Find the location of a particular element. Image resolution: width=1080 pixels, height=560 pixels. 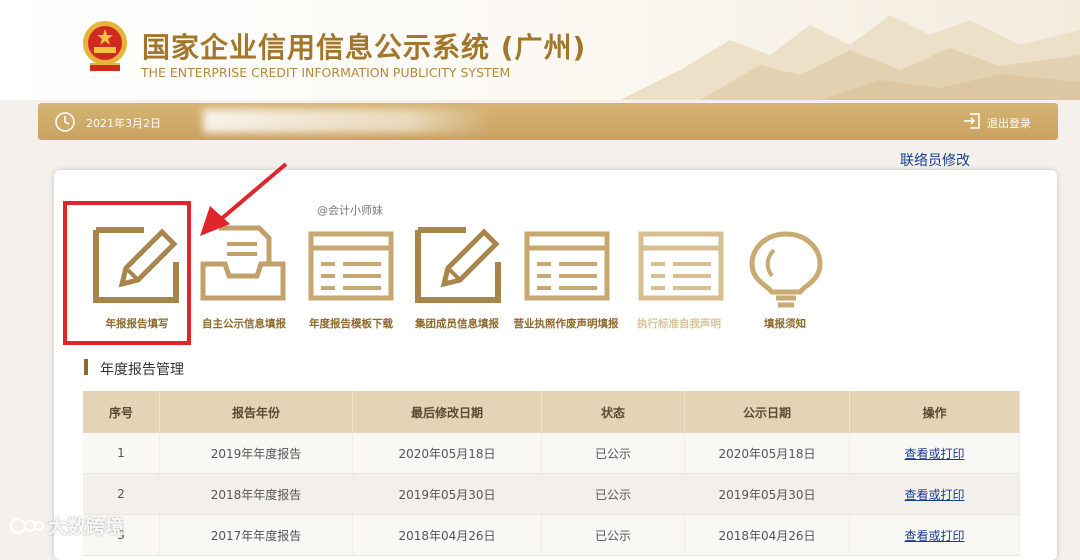

section-title: 年度报告管理 is located at coordinates (142, 370).